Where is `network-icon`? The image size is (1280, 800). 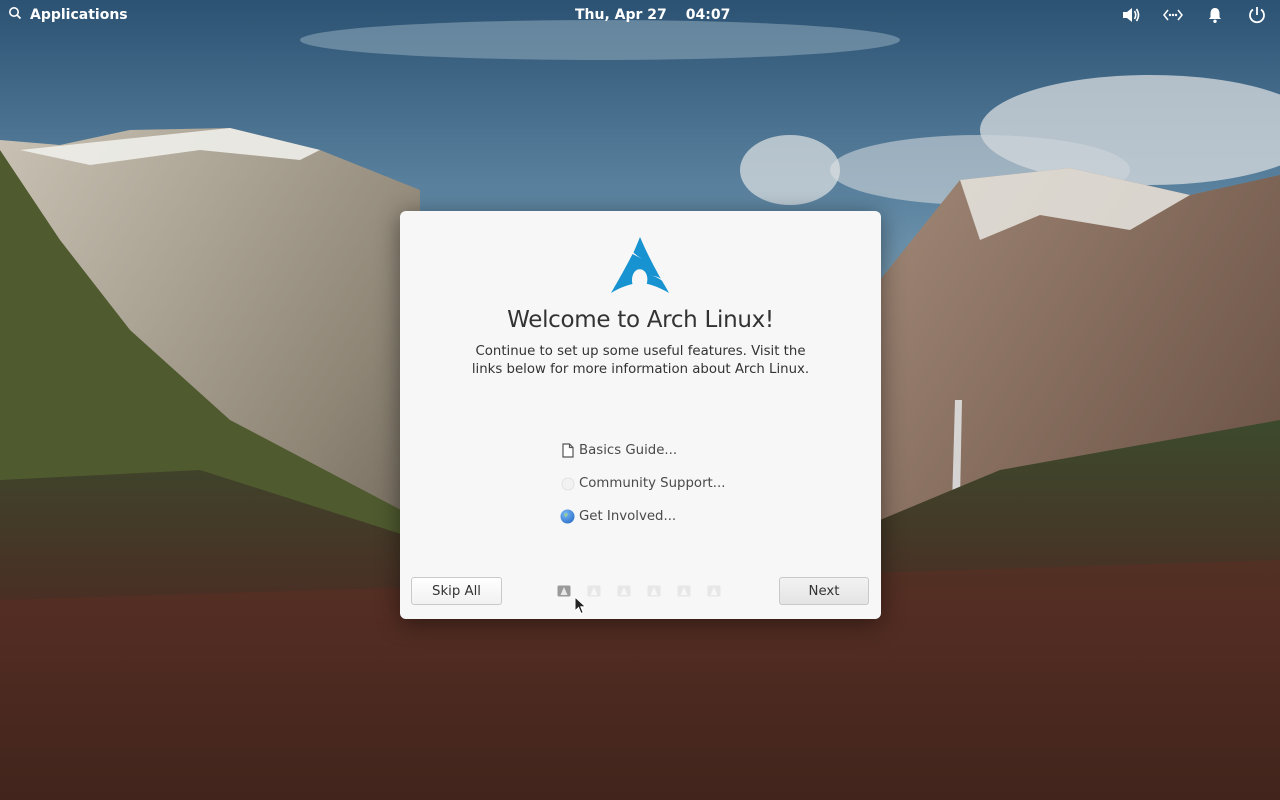 network-icon is located at coordinates (1173, 15).